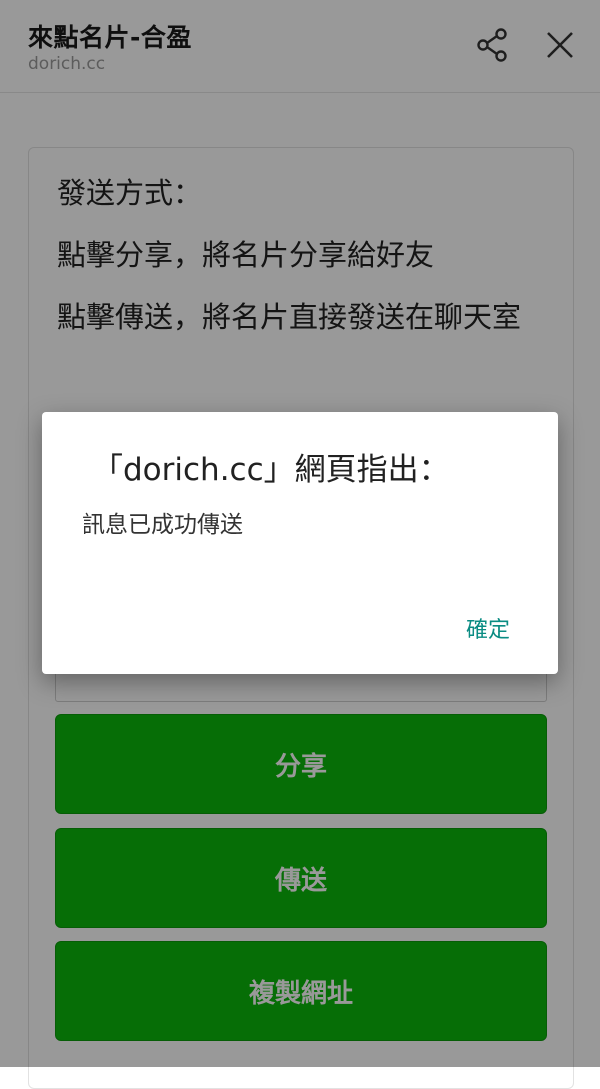 The height and width of the screenshot is (1089, 600). Describe the element at coordinates (271, 470) in the screenshot. I see `dialog-title: 「dorich.cc」網頁指出：` at that location.